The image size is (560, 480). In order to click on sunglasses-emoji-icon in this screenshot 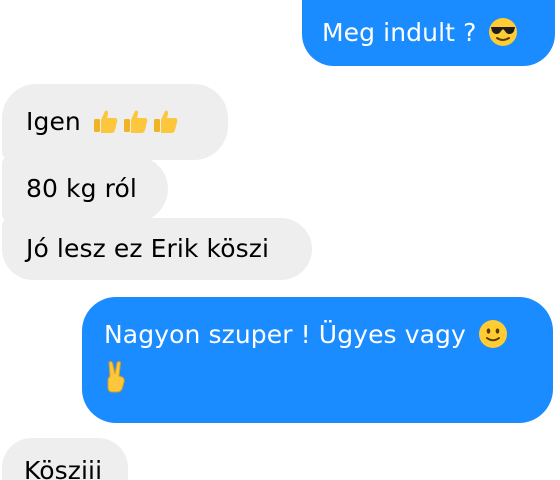, I will do `click(503, 32)`.